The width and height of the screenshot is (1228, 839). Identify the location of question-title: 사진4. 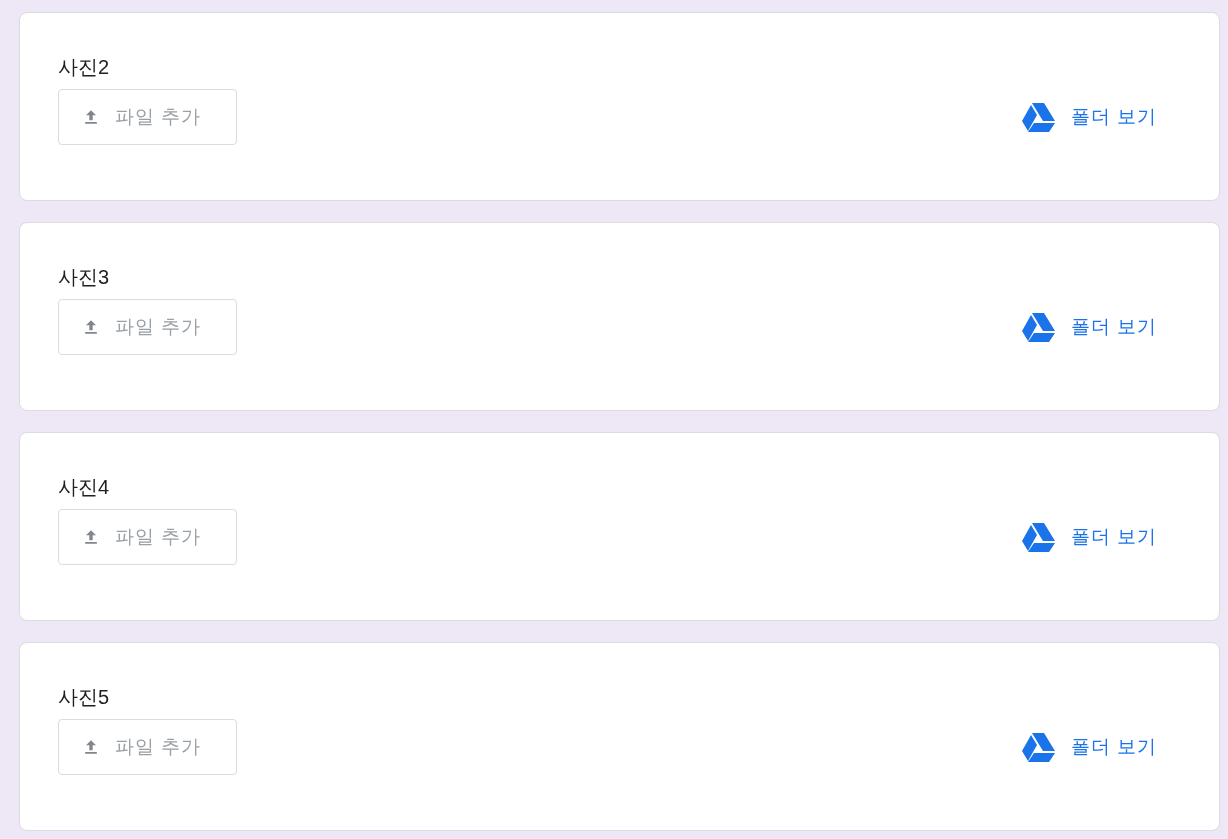
(84, 487).